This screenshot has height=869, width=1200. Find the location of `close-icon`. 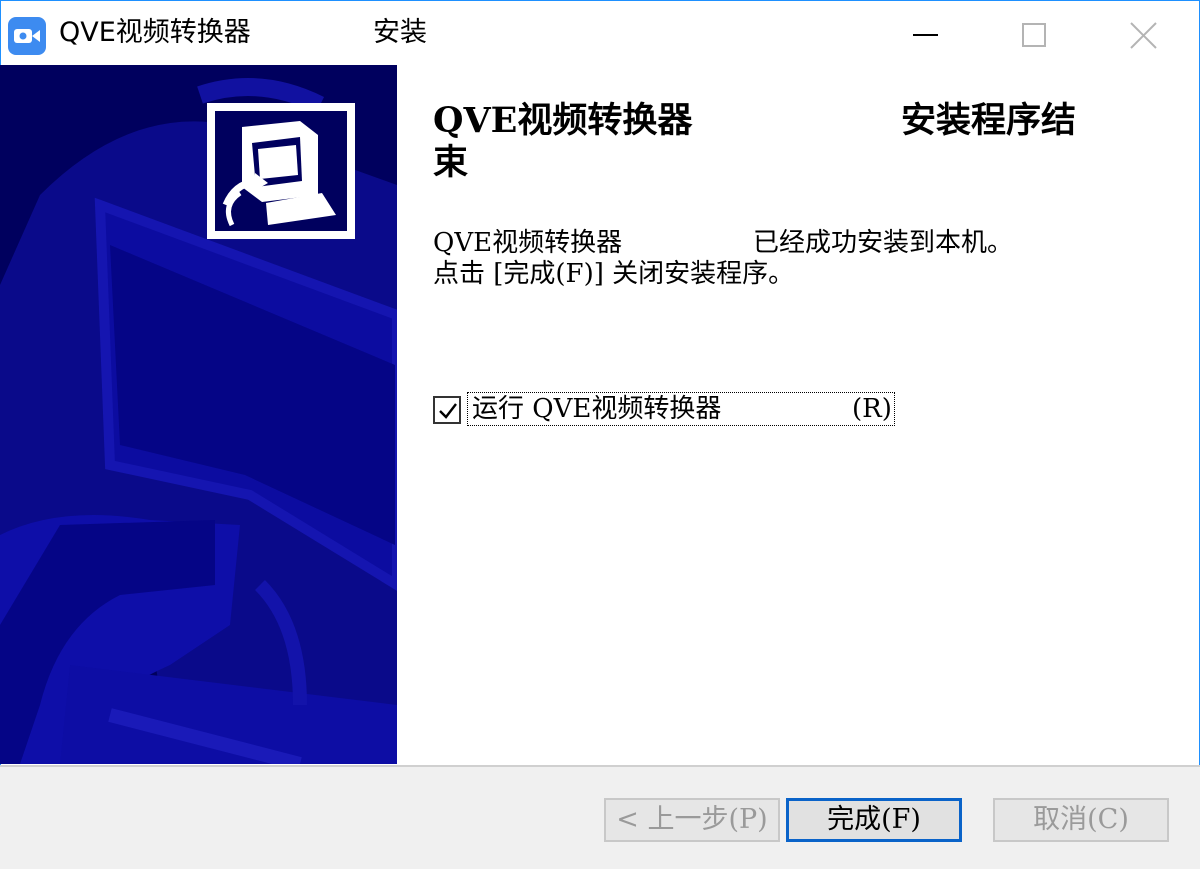

close-icon is located at coordinates (1143, 35).